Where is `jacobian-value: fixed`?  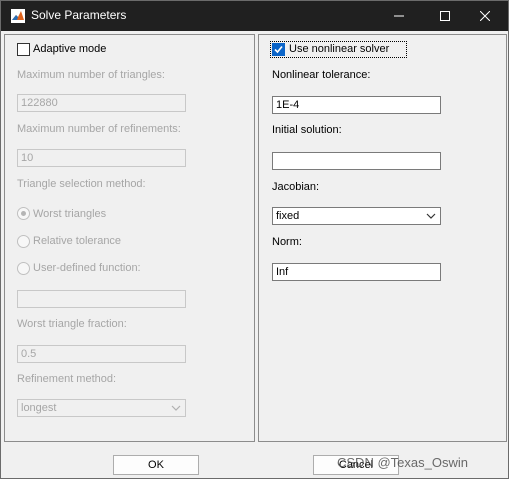 jacobian-value: fixed is located at coordinates (288, 216).